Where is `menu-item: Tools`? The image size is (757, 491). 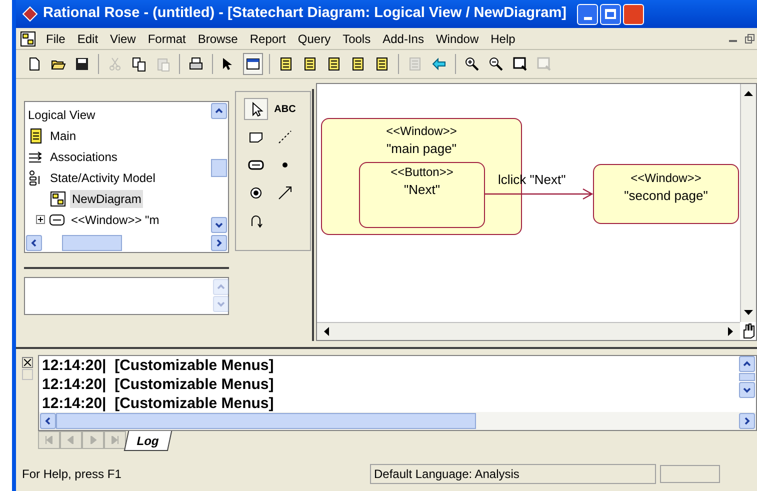 menu-item: Tools is located at coordinates (356, 39).